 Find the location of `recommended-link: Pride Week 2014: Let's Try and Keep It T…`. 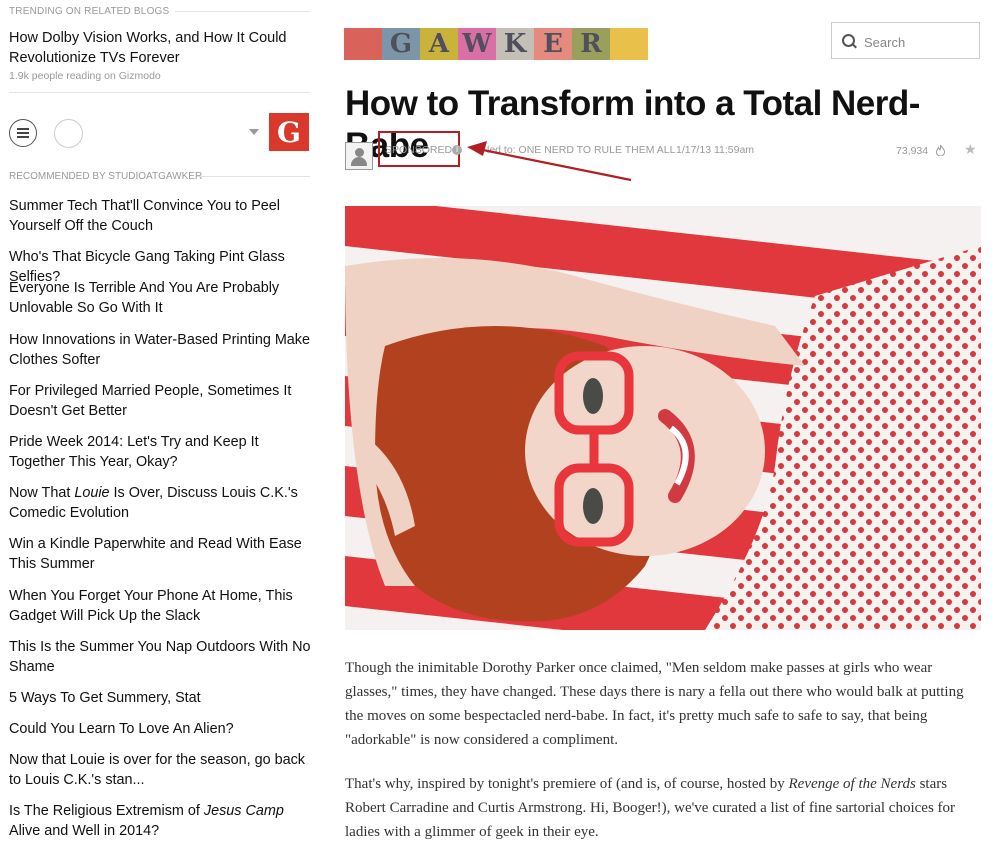

recommended-link: Pride Week 2014: Let's Try and Keep It T… is located at coordinates (161, 452).